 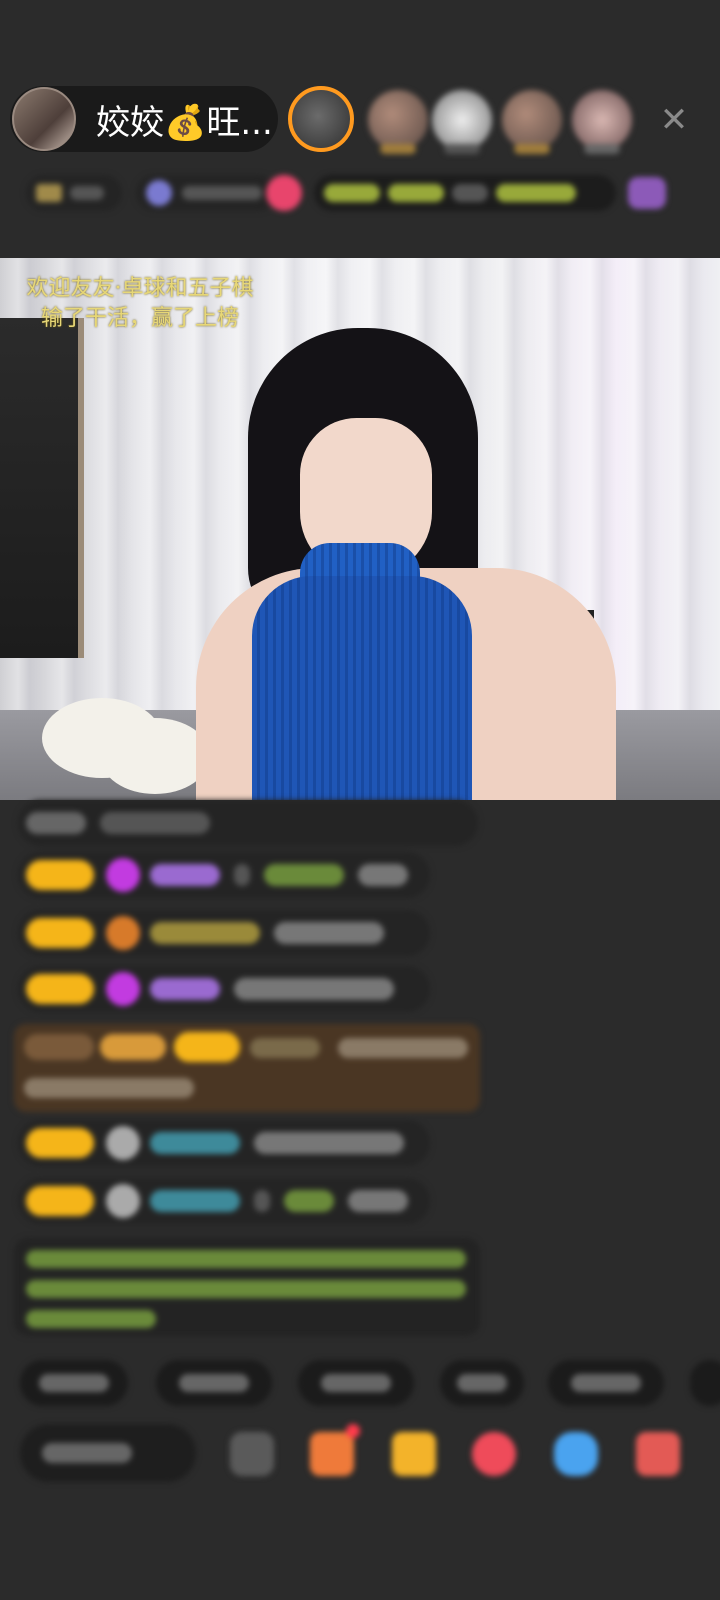 What do you see at coordinates (42, 488) in the screenshot?
I see `background-door` at bounding box center [42, 488].